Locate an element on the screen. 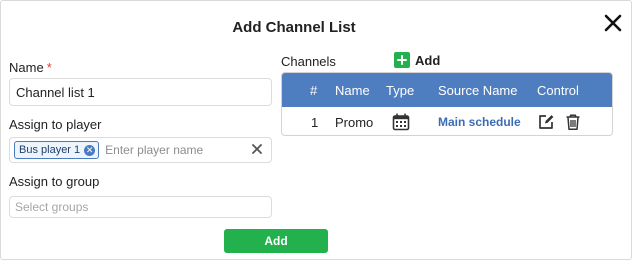 This screenshot has width=632, height=260. table-row: 1 Promo Main schedule is located at coordinates (447, 121).